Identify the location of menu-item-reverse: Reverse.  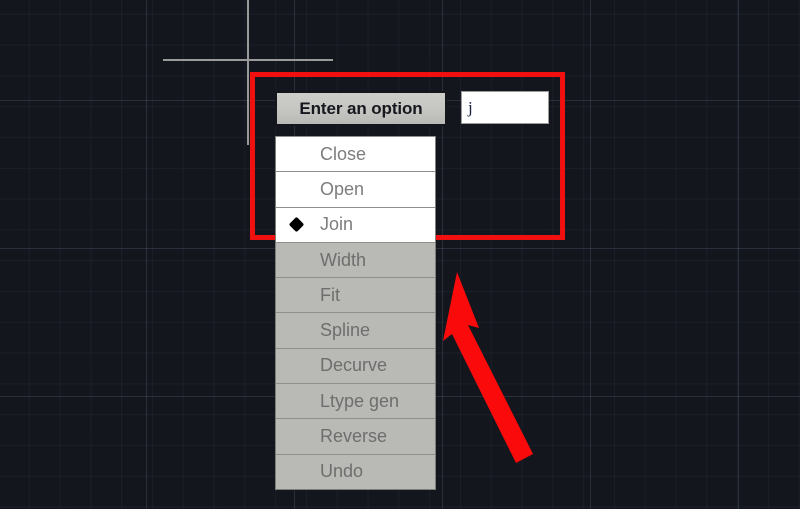
(355, 436).